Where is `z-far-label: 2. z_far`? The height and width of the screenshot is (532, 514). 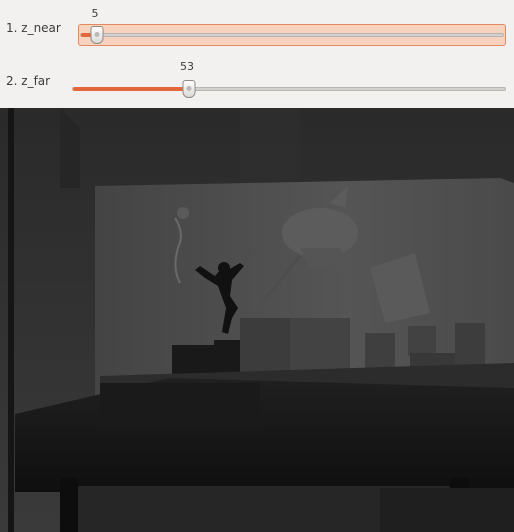 z-far-label: 2. z_far is located at coordinates (28, 81).